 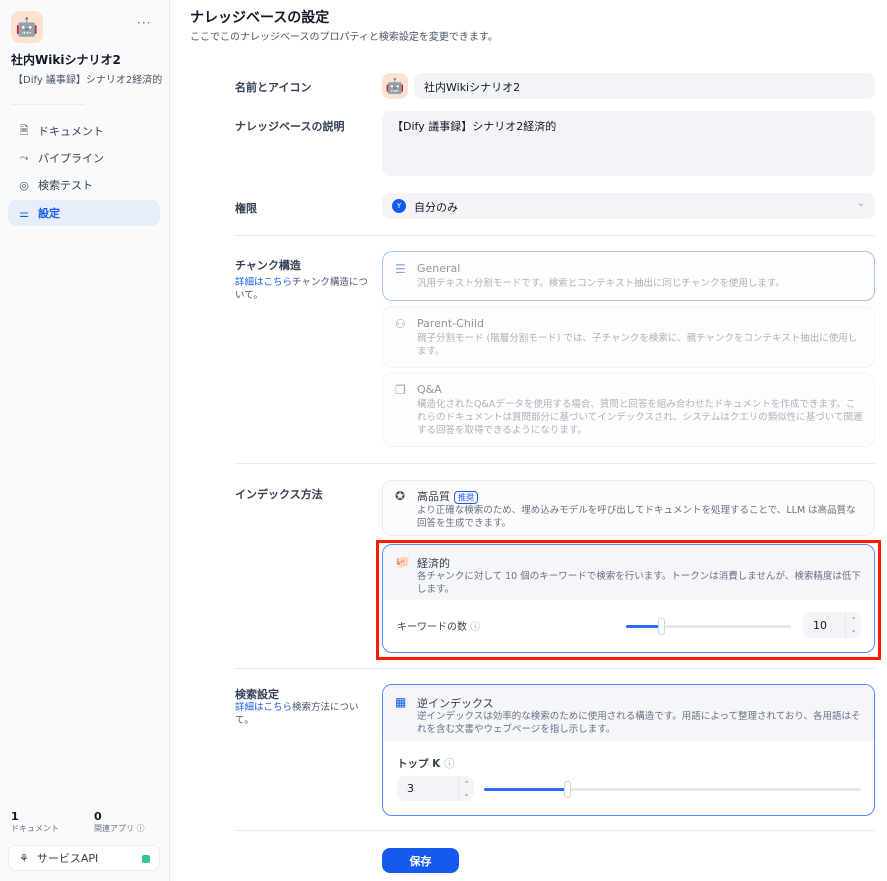 What do you see at coordinates (290, 126) in the screenshot?
I see `description-label: ナレッジベースの説明` at bounding box center [290, 126].